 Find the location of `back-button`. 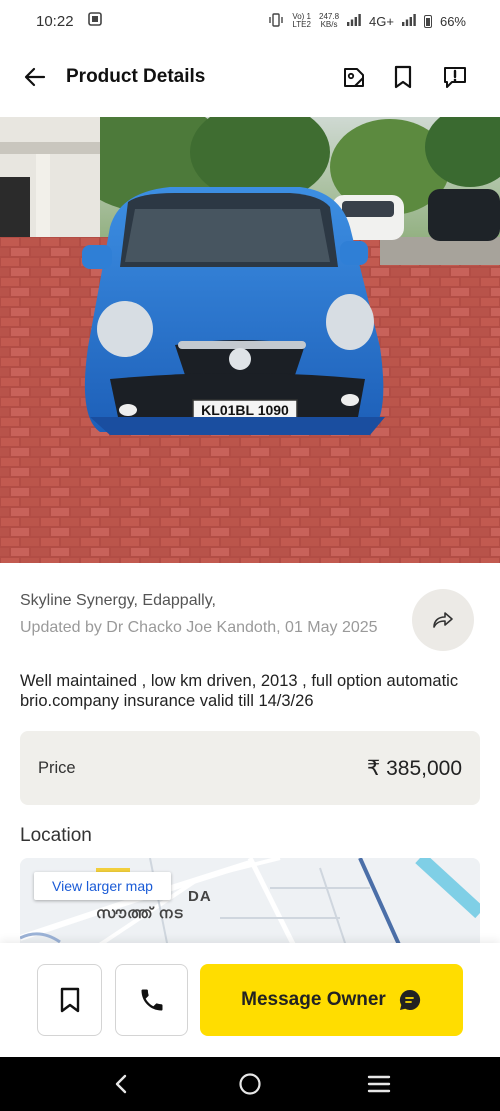

back-button is located at coordinates (35, 77).